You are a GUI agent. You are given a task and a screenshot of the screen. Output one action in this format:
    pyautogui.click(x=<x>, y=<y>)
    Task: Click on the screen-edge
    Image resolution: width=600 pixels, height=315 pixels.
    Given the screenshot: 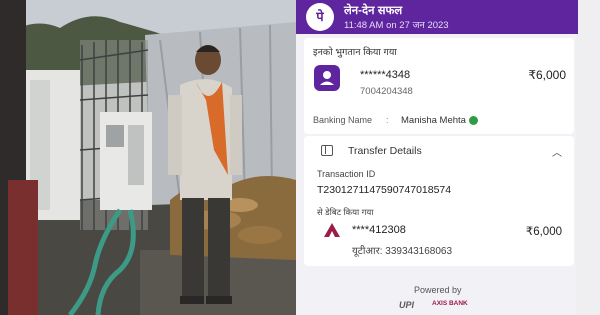 What is the action you would take?
    pyautogui.click(x=588, y=157)
    